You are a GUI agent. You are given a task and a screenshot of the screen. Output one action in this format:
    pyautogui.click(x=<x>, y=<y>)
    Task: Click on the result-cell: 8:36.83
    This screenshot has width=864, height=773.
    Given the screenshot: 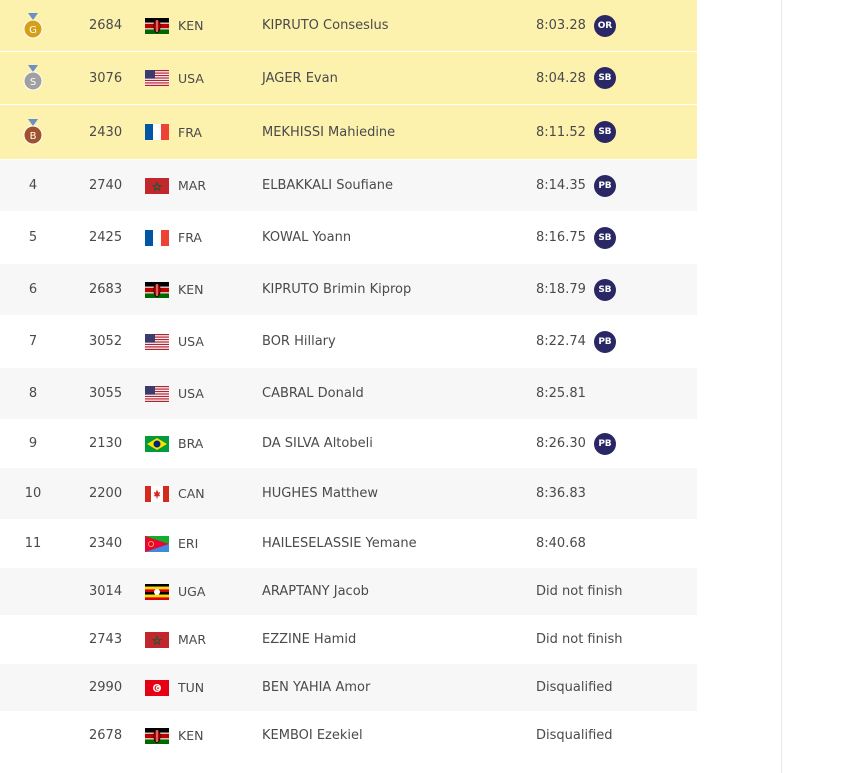 What is the action you would take?
    pyautogui.click(x=561, y=493)
    